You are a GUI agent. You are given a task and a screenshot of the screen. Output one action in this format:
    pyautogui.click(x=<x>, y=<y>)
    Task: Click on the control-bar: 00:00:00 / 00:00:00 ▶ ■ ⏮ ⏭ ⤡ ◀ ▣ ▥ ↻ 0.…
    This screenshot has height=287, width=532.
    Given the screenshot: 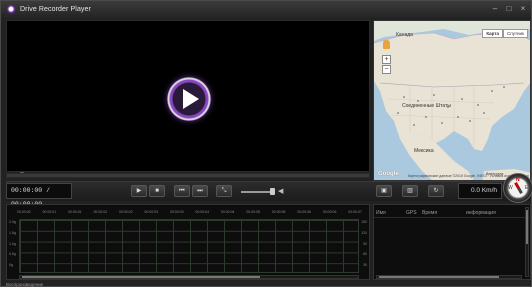 What is the action you would take?
    pyautogui.click(x=269, y=190)
    